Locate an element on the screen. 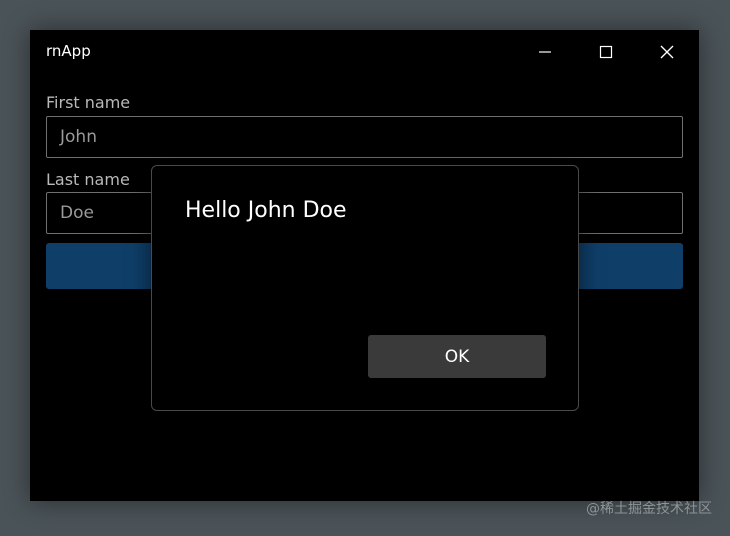 The width and height of the screenshot is (730, 536). maximize-button is located at coordinates (606, 52).